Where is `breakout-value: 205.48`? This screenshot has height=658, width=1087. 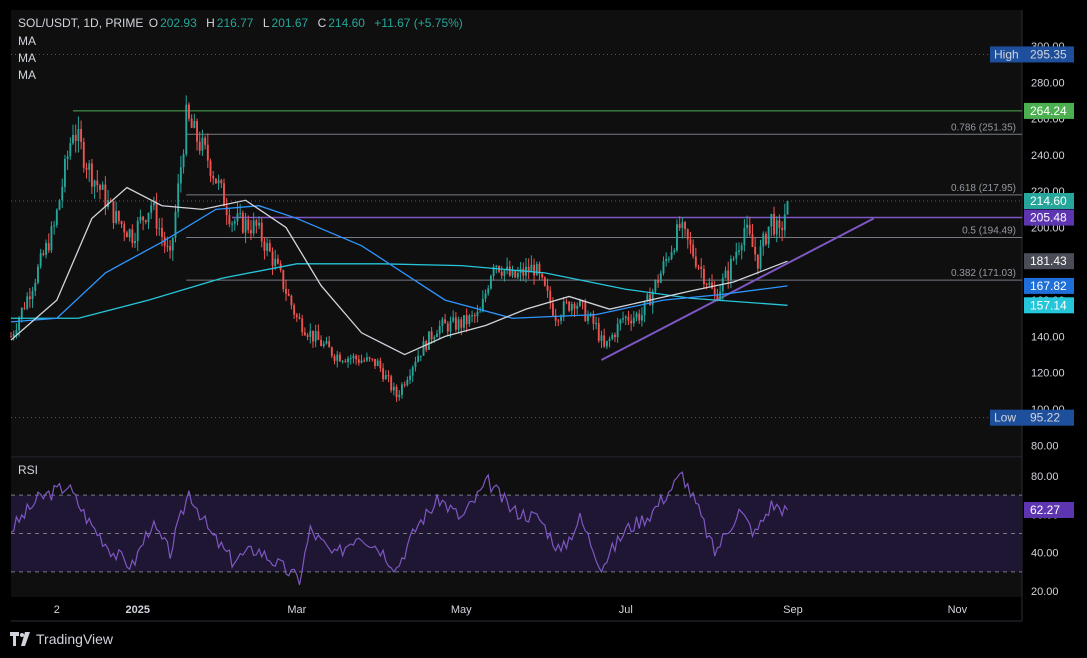
breakout-value: 205.48 is located at coordinates (1048, 218).